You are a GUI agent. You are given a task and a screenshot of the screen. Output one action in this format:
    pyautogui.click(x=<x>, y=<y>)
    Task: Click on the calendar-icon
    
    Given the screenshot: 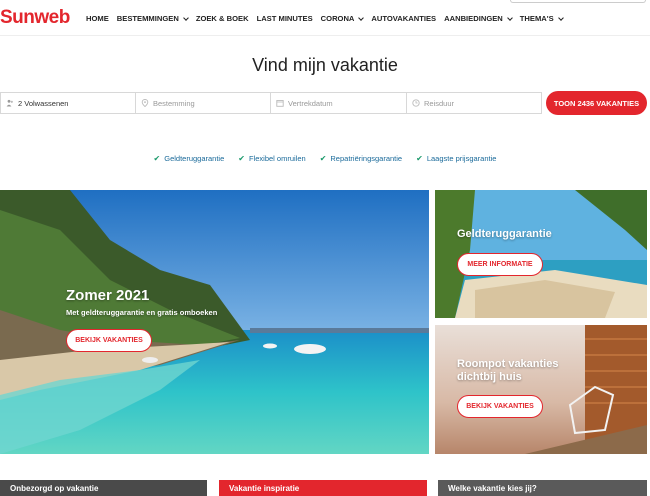 What is the action you would take?
    pyautogui.click(x=280, y=103)
    